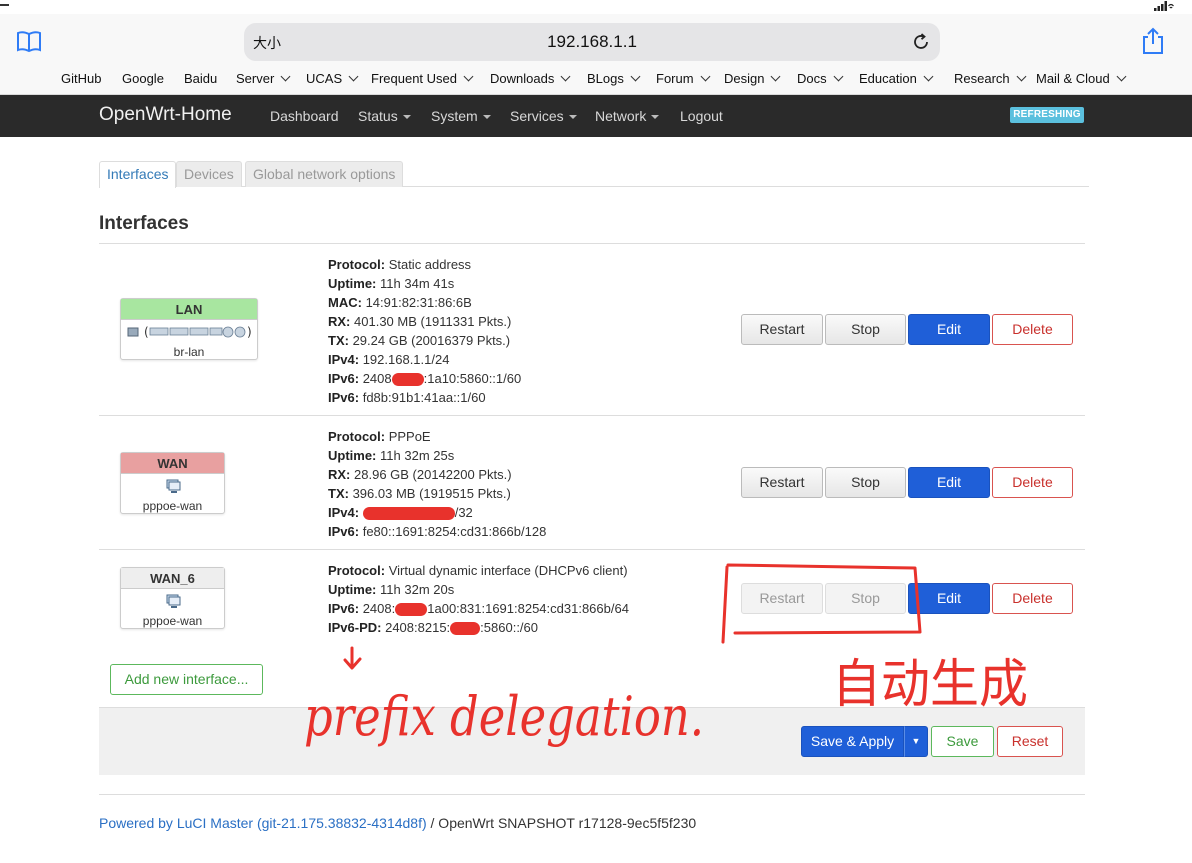 This screenshot has width=1192, height=863. I want to click on bookmark-mail-cloud: Mail & Cloud, so click(1081, 78).